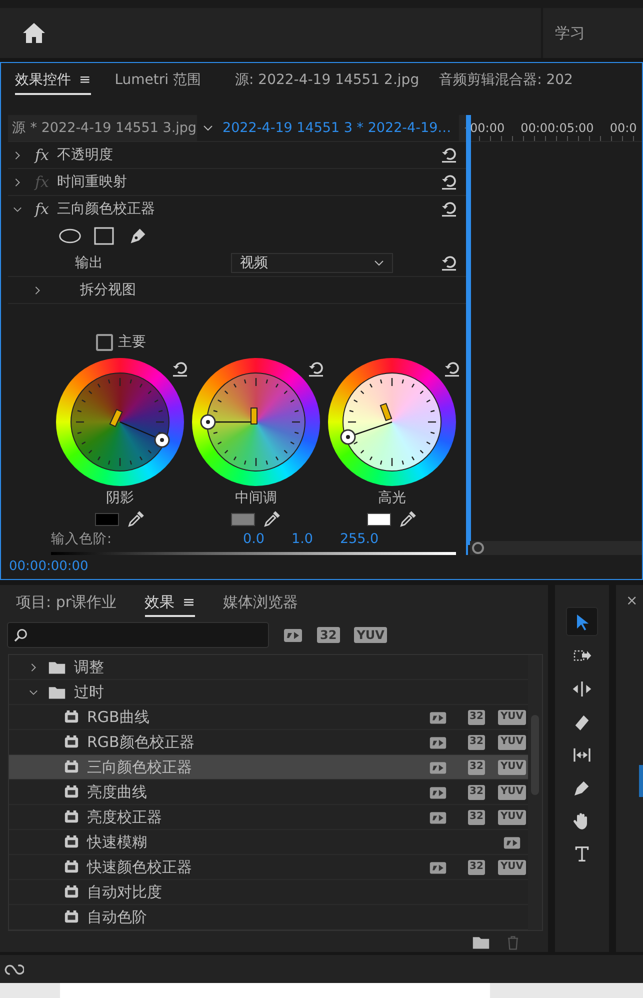  What do you see at coordinates (89, 263) in the screenshot?
I see `output-label: 输出` at bounding box center [89, 263].